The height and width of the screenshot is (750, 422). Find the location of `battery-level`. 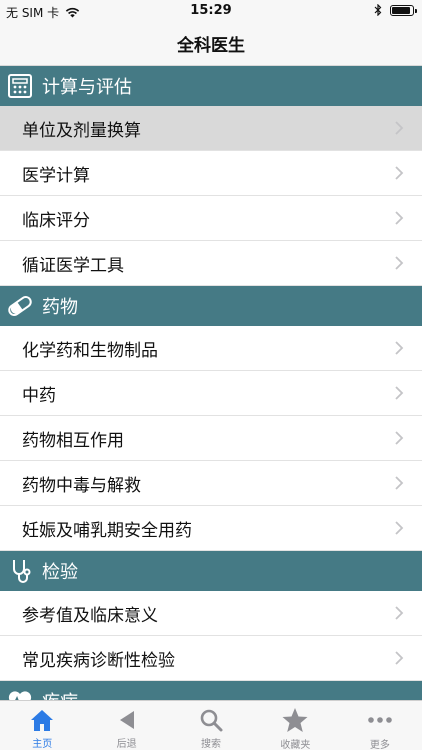

battery-level is located at coordinates (401, 10).